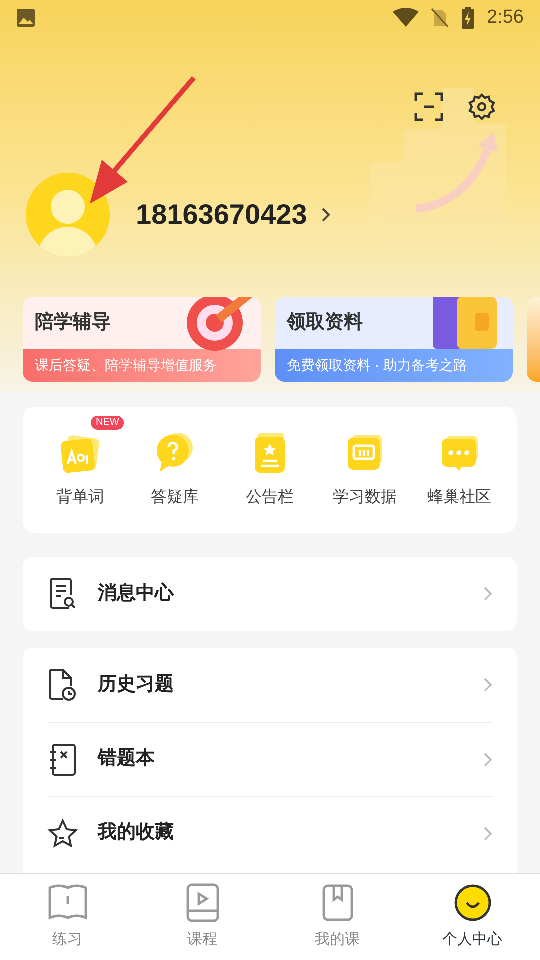 The height and width of the screenshot is (960, 540). What do you see at coordinates (505, 18) in the screenshot?
I see `status-time: 2:56` at bounding box center [505, 18].